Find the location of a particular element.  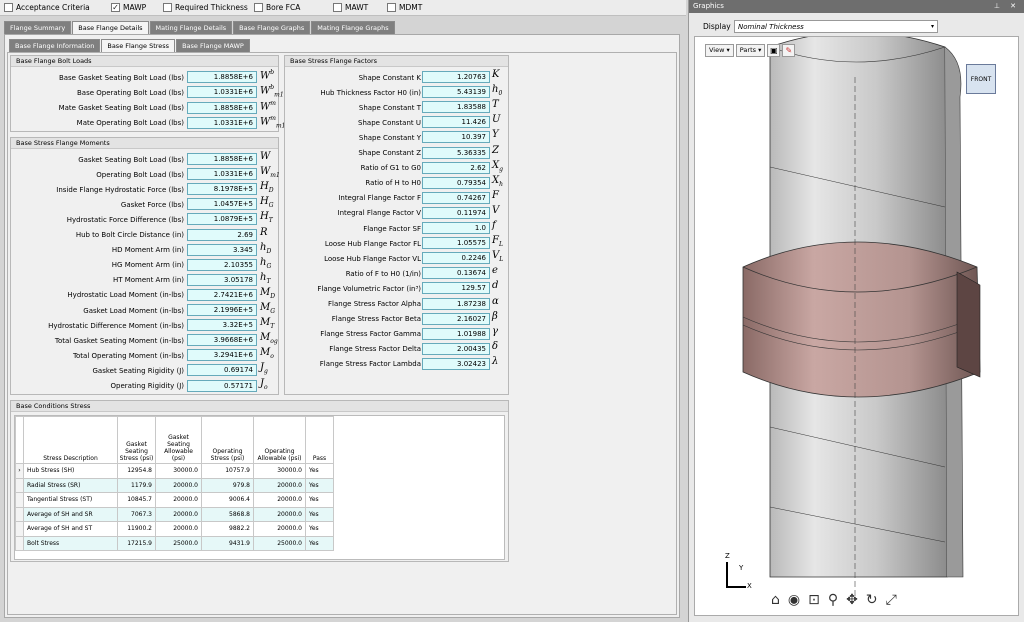

close-icon: ✕ is located at coordinates (1013, 6).